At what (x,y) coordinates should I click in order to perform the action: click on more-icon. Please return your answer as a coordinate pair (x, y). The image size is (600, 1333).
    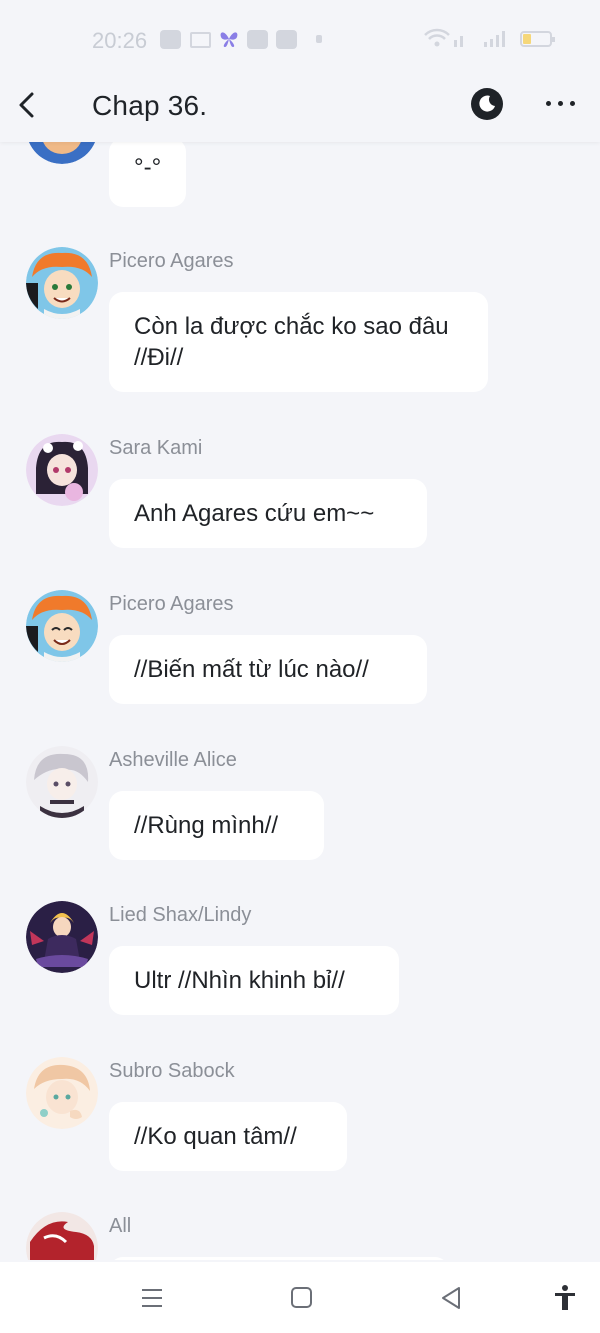
    Looking at the image, I should click on (548, 103).